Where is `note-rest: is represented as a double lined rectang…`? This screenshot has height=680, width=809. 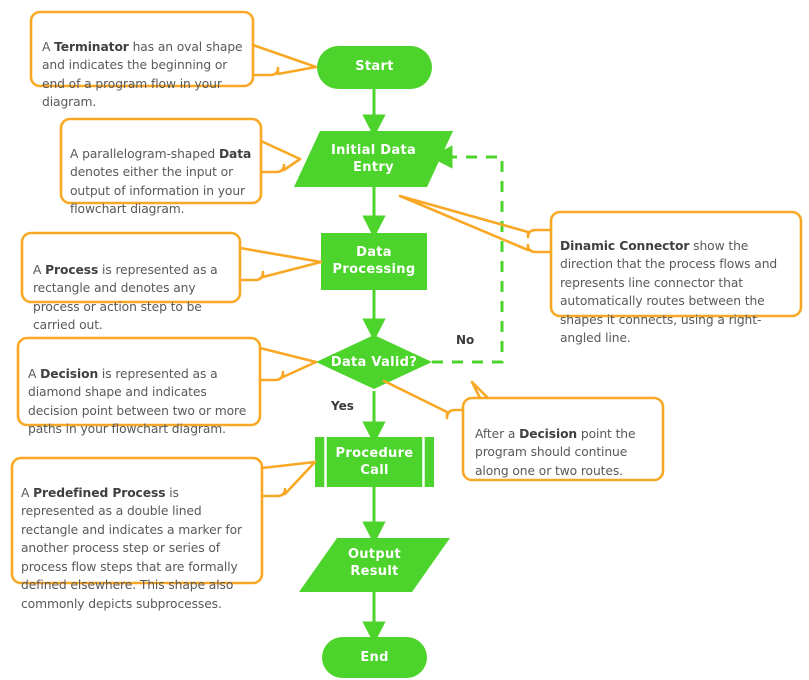
note-rest: is represented as a double lined rectang… is located at coordinates (131, 548).